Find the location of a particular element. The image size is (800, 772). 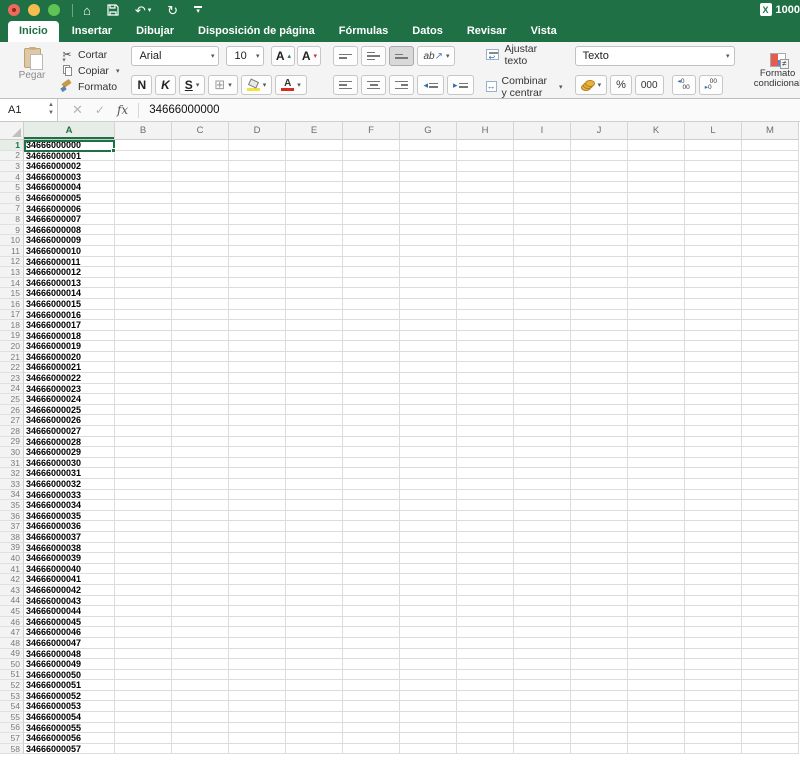

cell-column-a: 34666000050 is located at coordinates (69, 675).